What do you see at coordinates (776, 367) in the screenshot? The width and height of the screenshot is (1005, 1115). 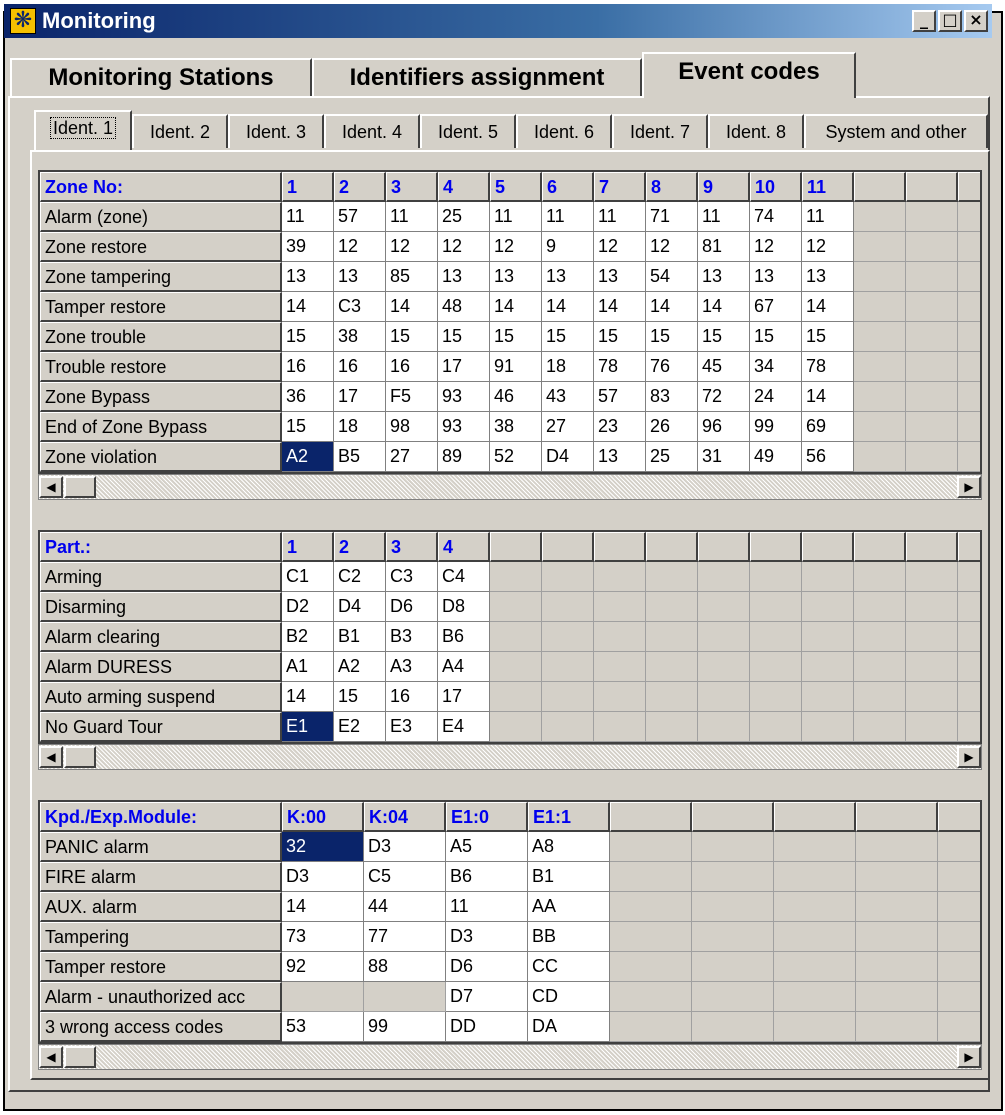 I see `zones-code-cell: 34` at bounding box center [776, 367].